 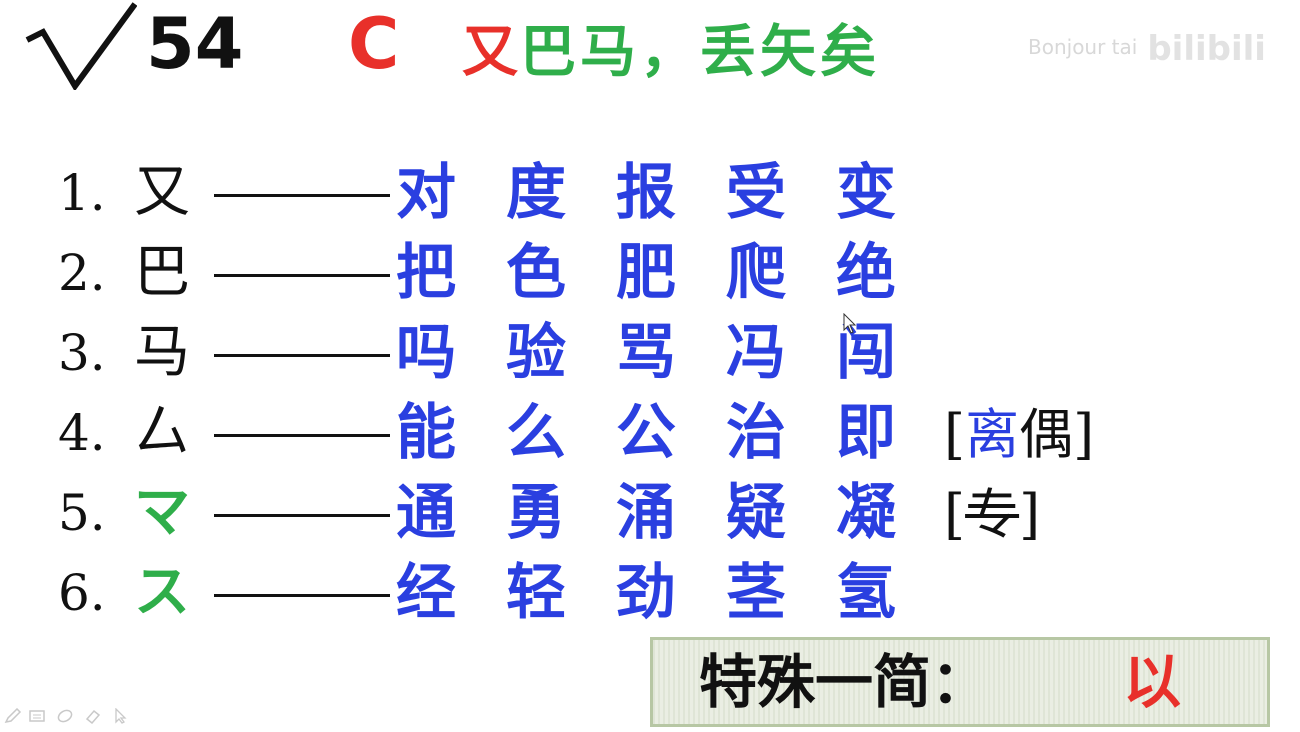 What do you see at coordinates (700, 52) in the screenshot?
I see `header-components-green: 巴马，丢矢矣` at bounding box center [700, 52].